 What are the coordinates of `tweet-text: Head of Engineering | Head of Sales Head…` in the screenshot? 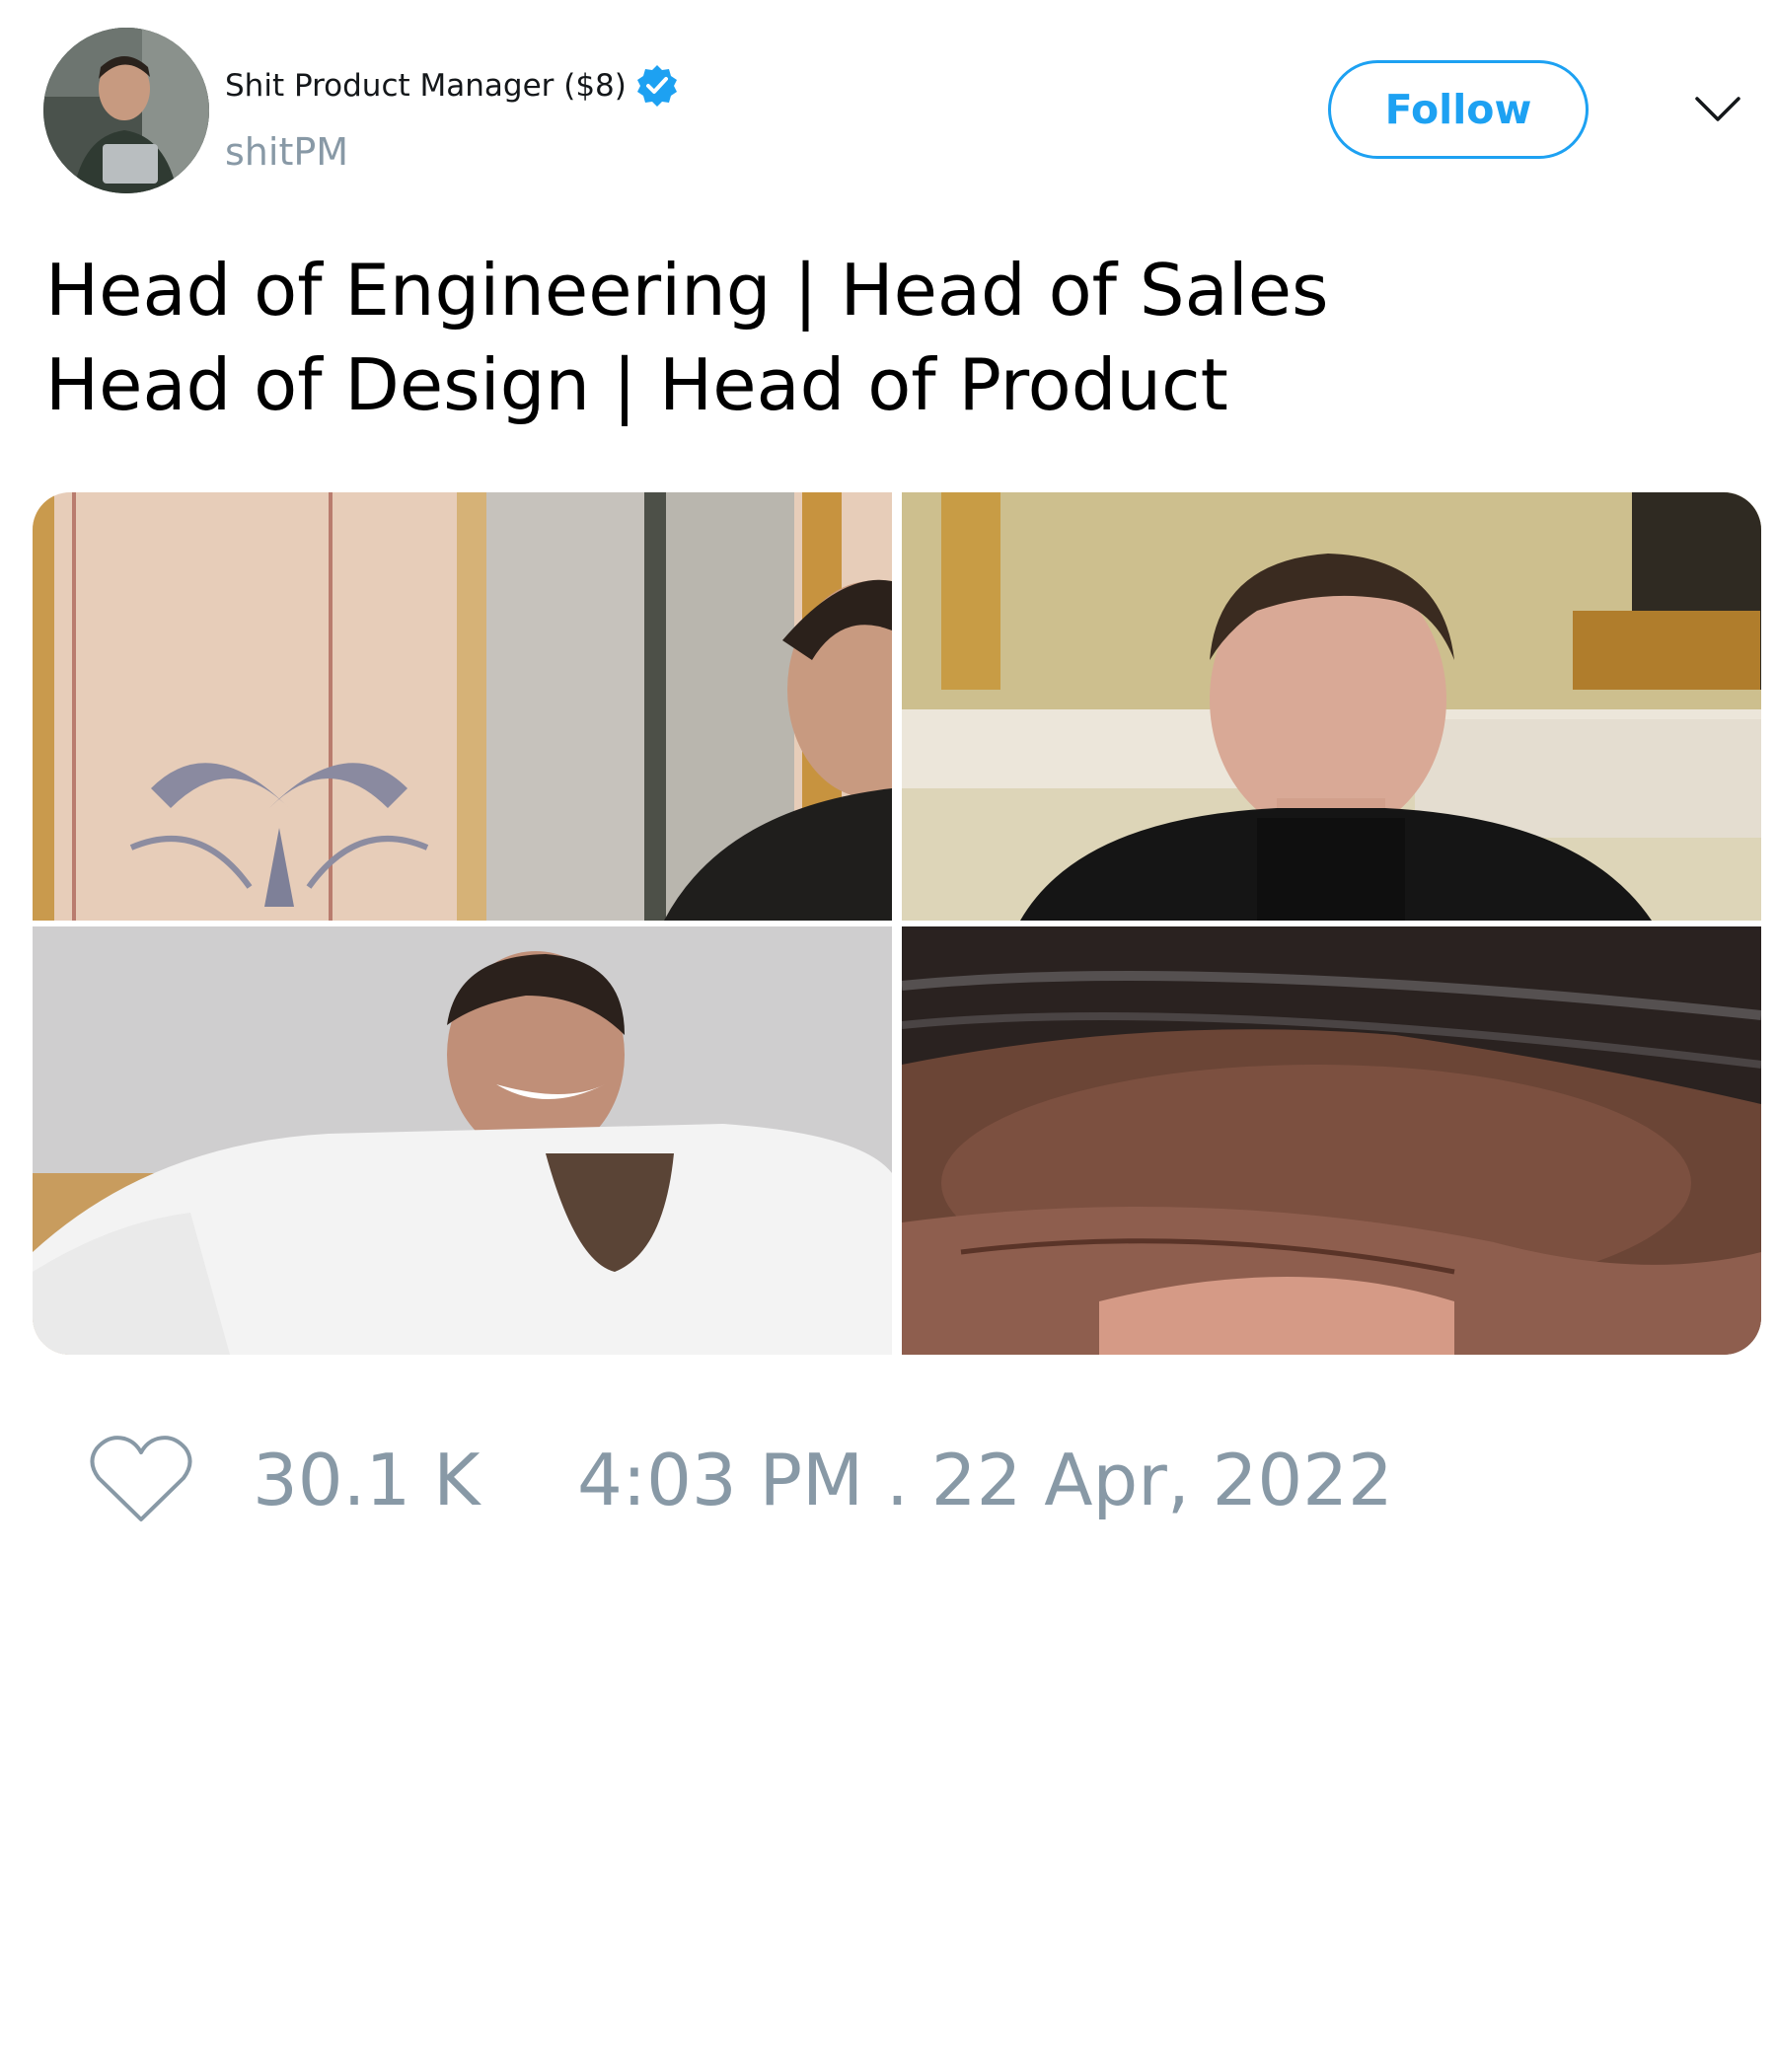 It's located at (687, 338).